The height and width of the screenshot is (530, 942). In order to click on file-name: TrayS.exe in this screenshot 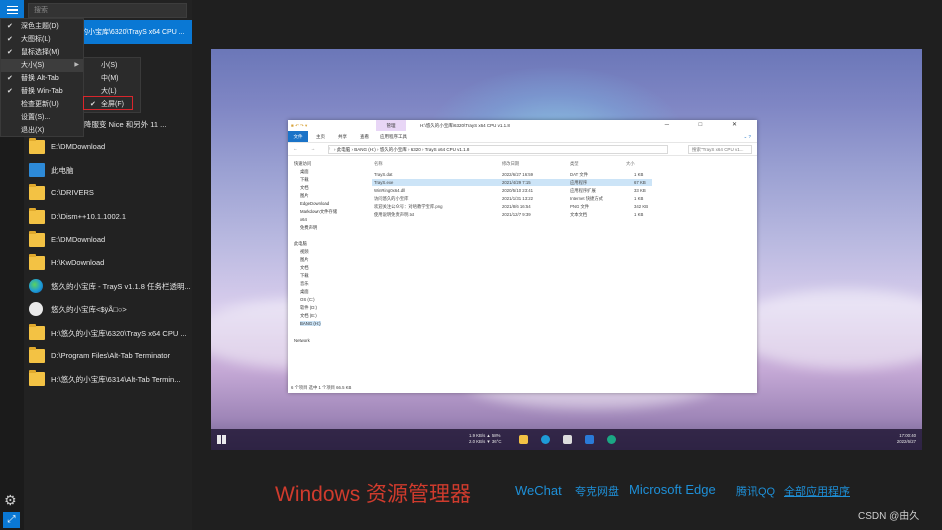, I will do `click(384, 182)`.